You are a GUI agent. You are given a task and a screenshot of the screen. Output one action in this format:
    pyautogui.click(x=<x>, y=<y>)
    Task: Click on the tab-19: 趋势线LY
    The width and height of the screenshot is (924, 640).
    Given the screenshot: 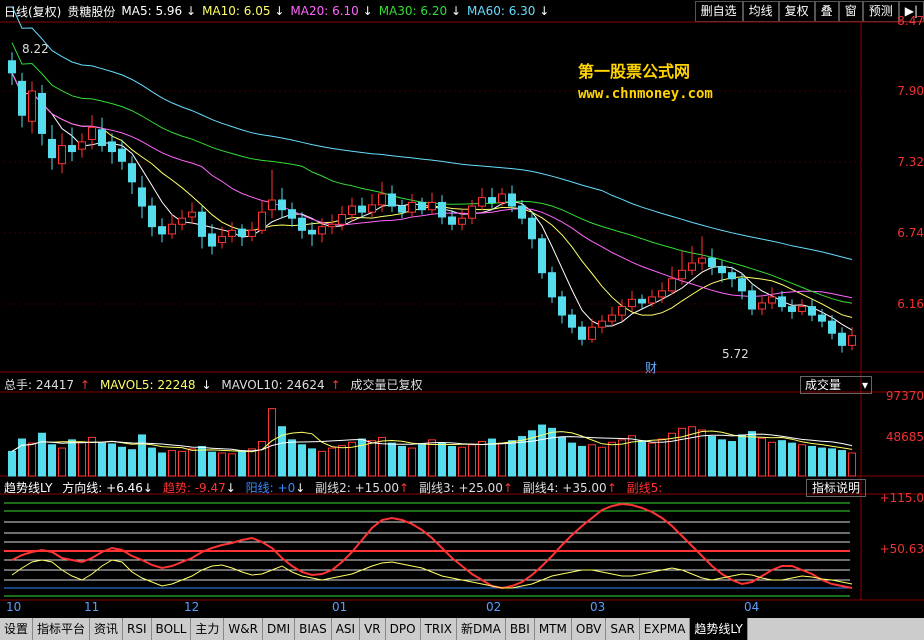 What is the action you would take?
    pyautogui.click(x=719, y=629)
    